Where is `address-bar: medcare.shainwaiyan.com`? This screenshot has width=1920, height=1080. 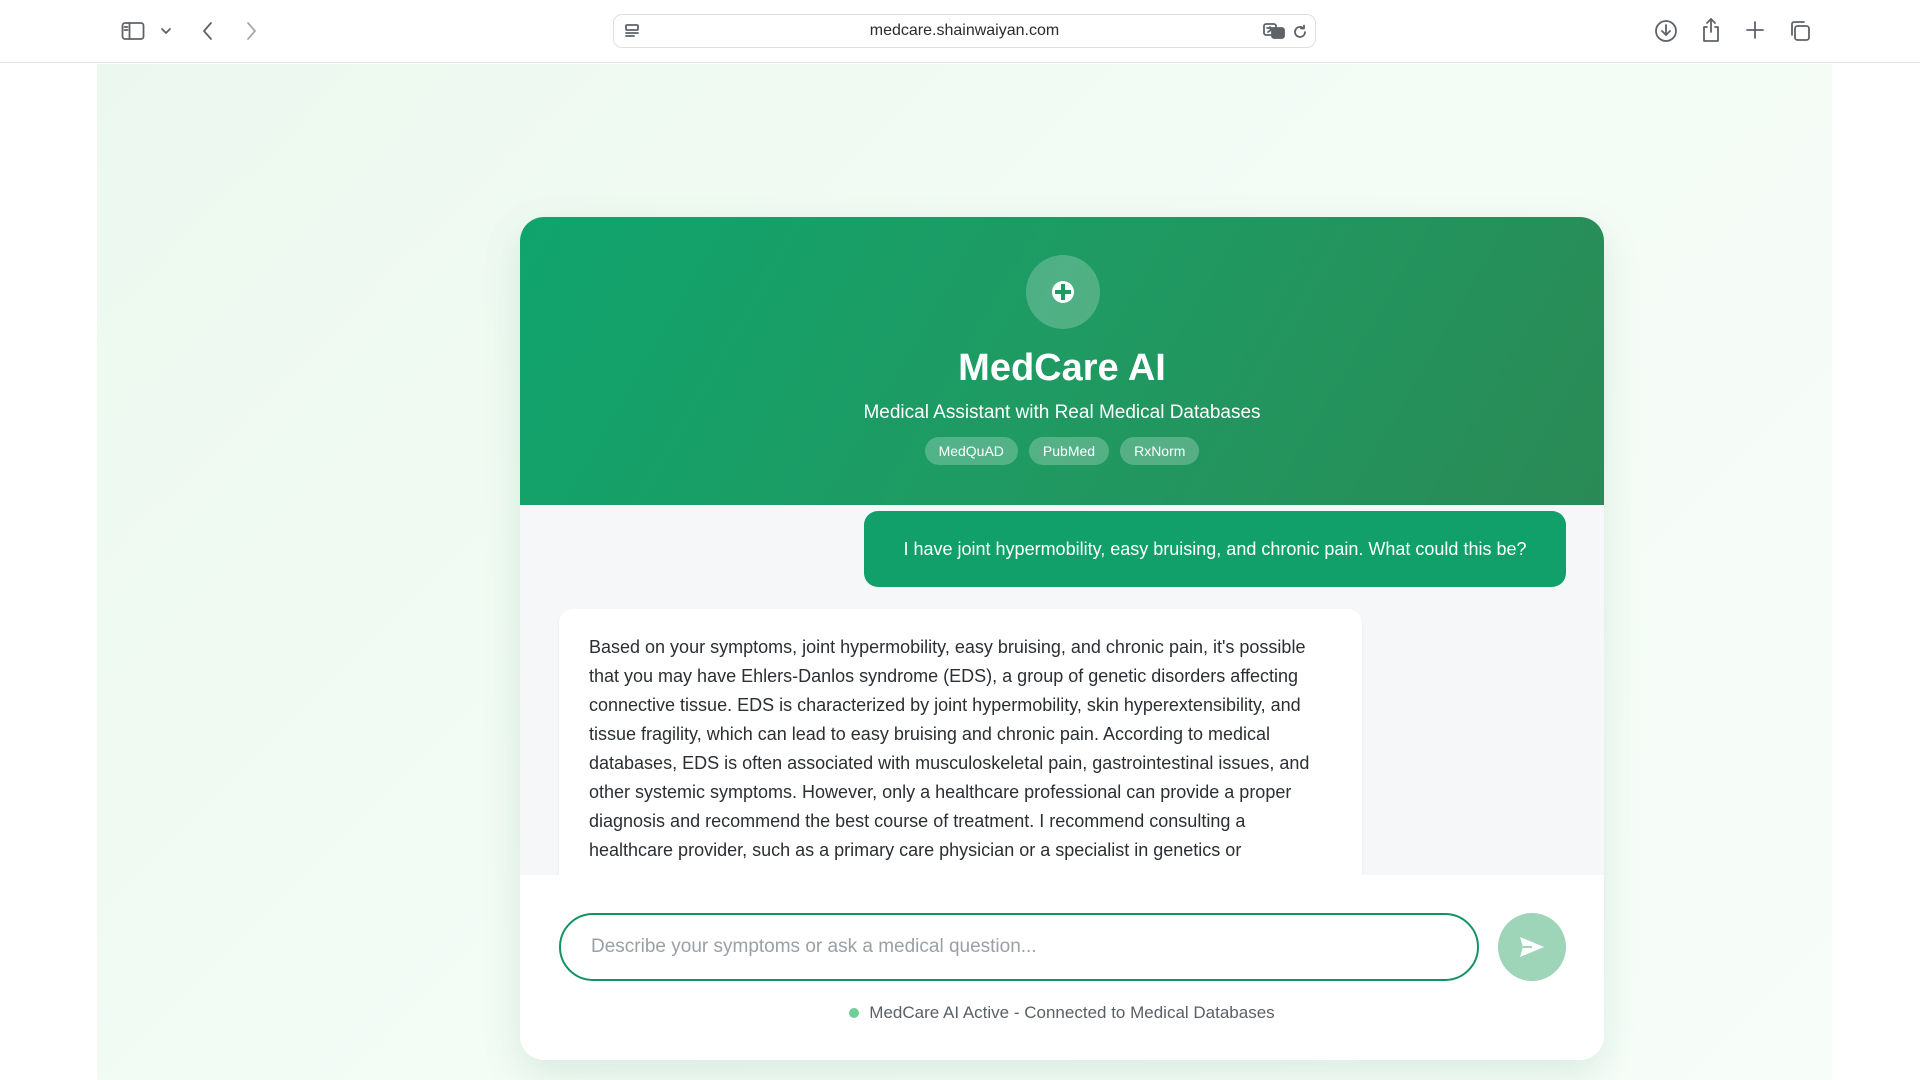
address-bar: medcare.shainwaiyan.com is located at coordinates (964, 31).